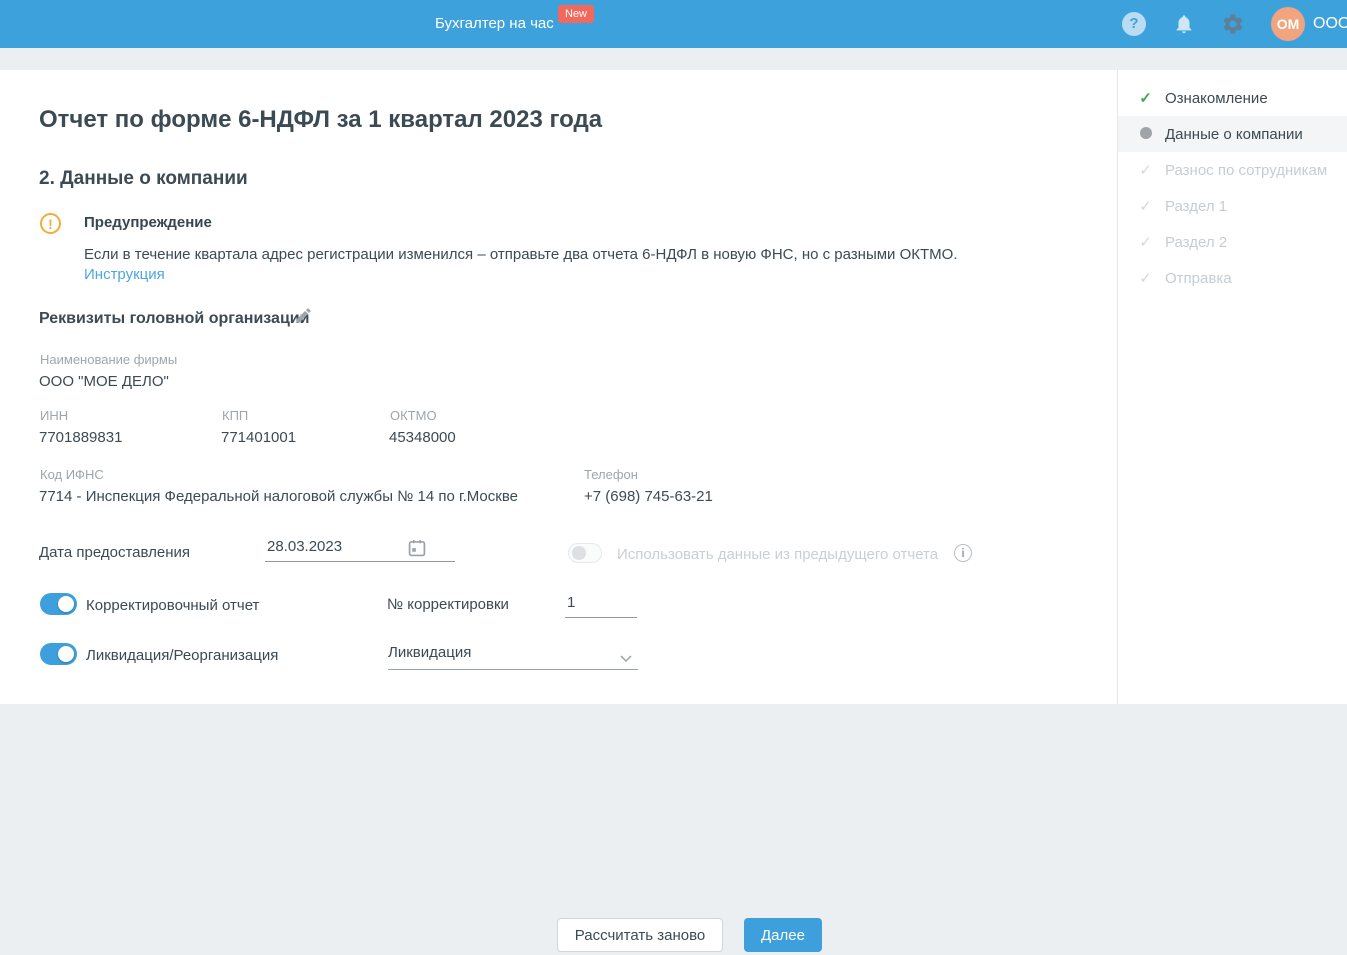 This screenshot has height=955, width=1347. I want to click on step-label: Данные о компании, so click(1234, 134).